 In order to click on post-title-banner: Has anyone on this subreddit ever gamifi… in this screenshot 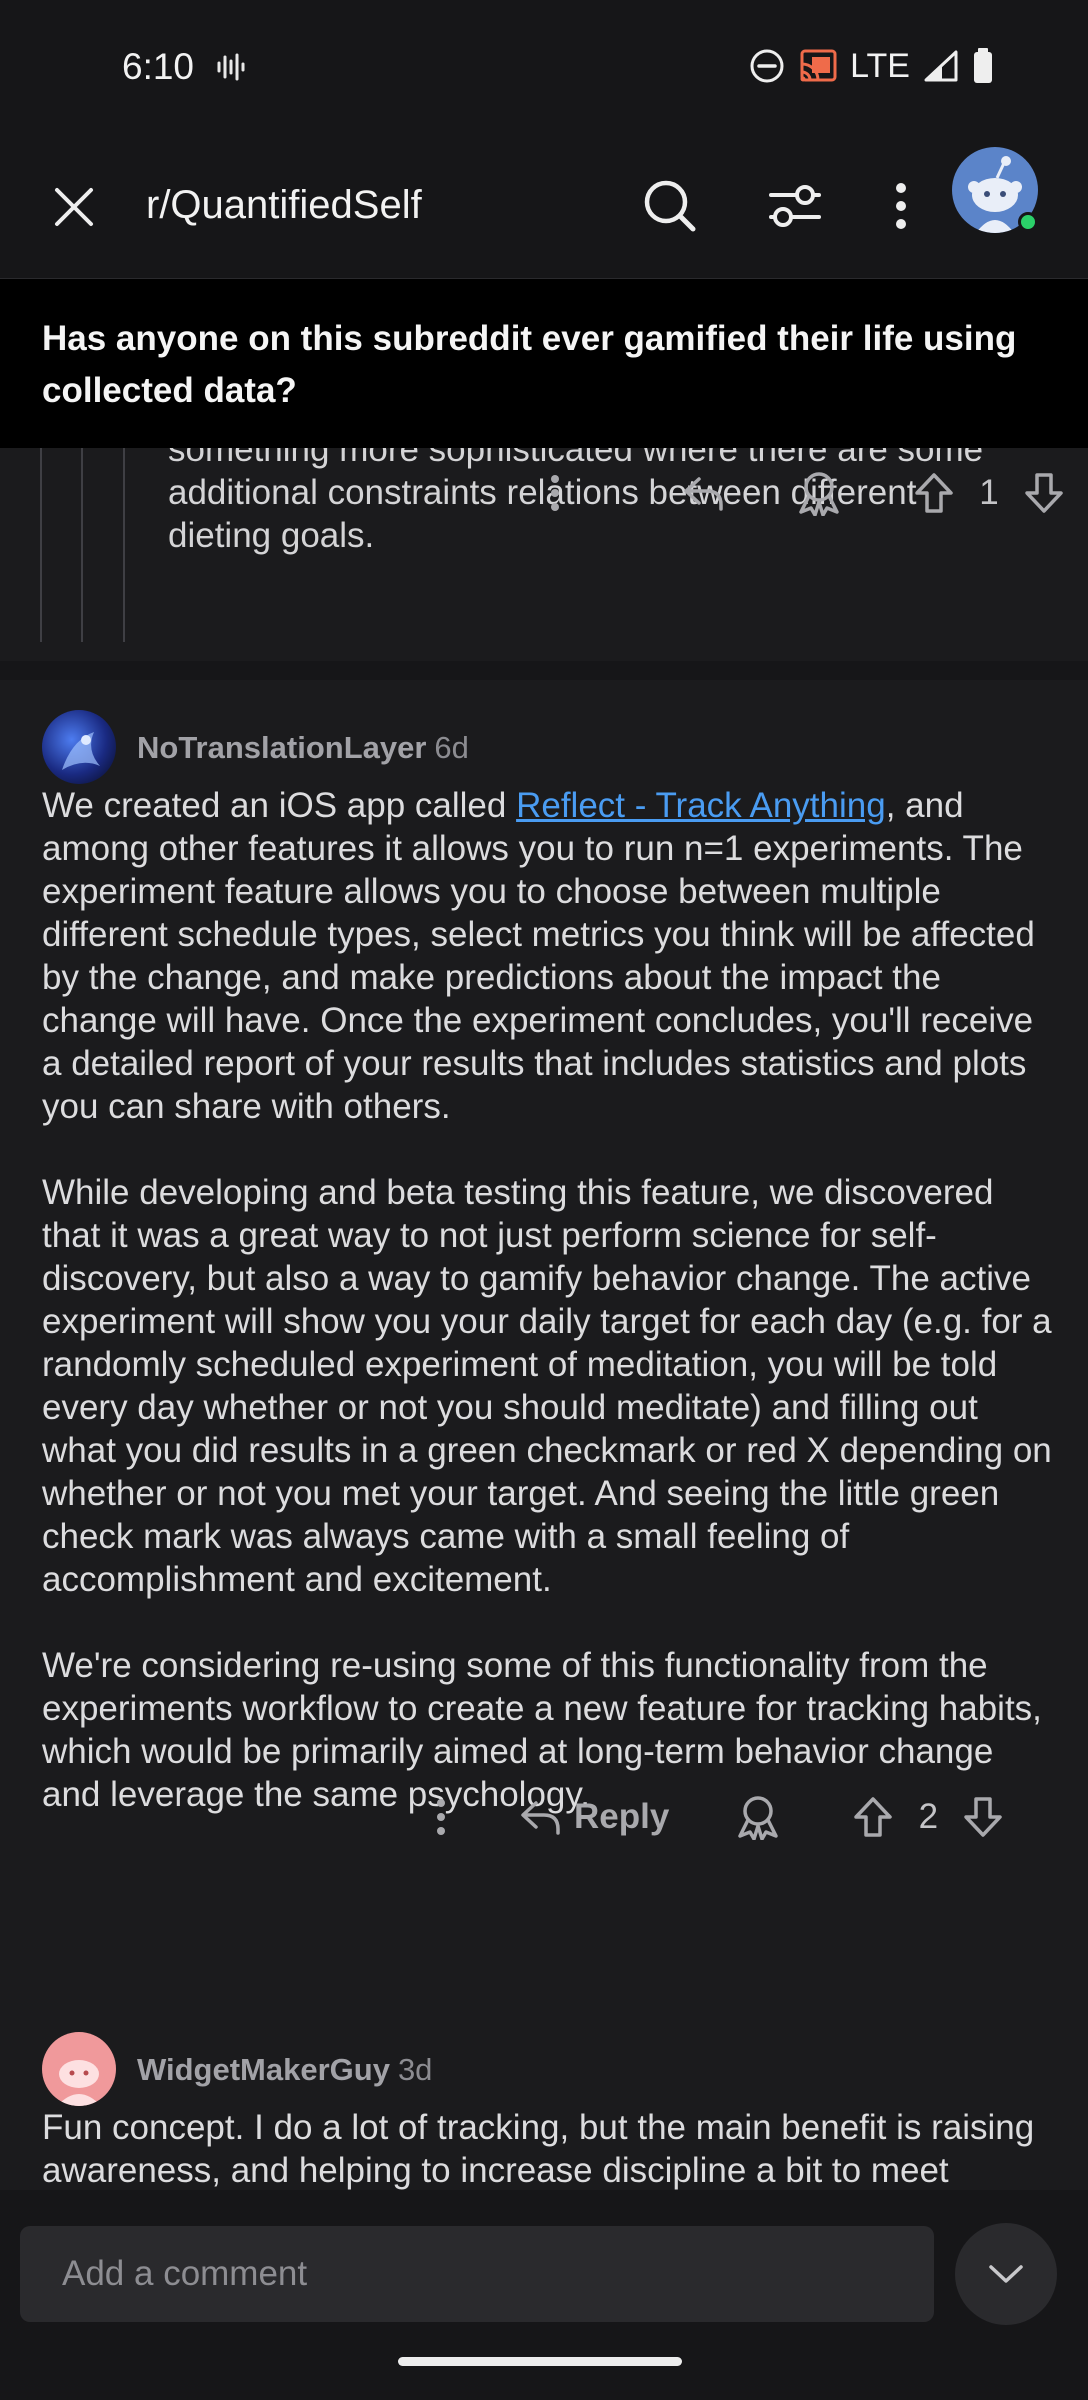, I will do `click(544, 363)`.